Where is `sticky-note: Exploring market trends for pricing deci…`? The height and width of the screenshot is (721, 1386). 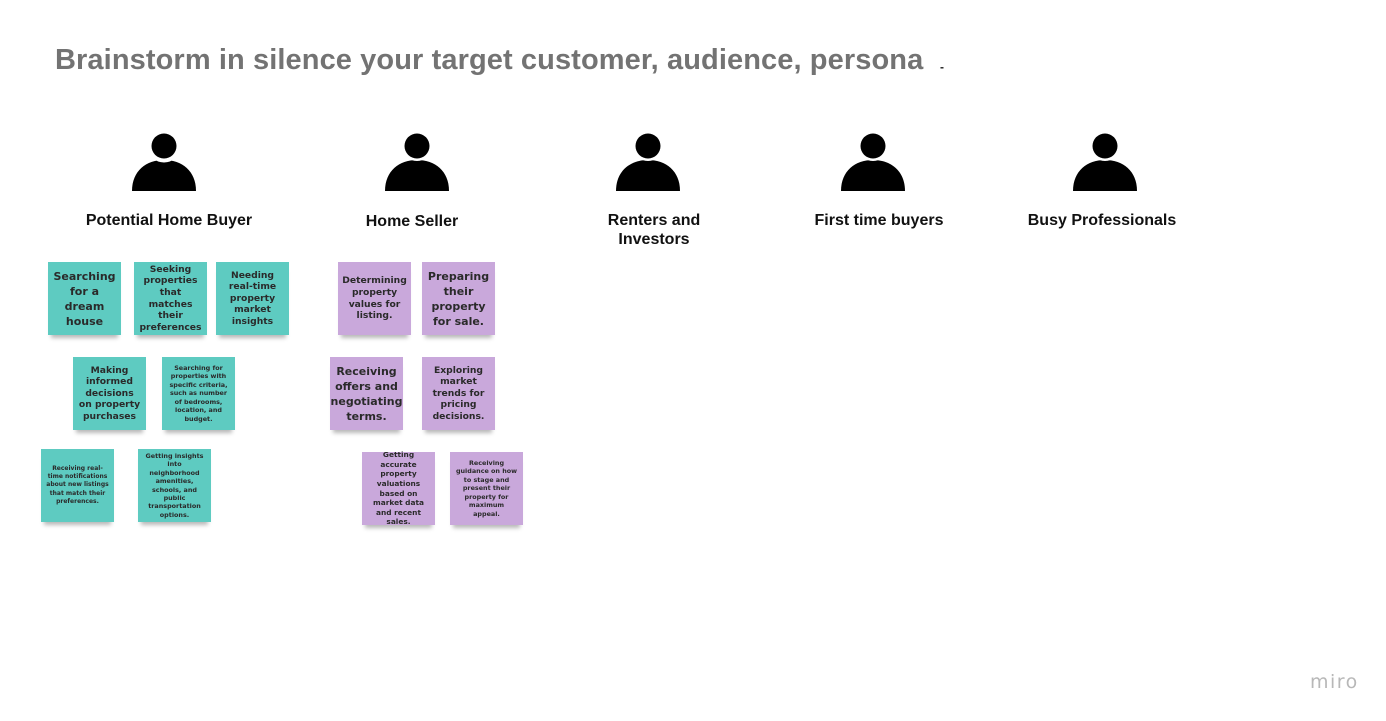
sticky-note: Exploring market trends for pricing deci… is located at coordinates (458, 393).